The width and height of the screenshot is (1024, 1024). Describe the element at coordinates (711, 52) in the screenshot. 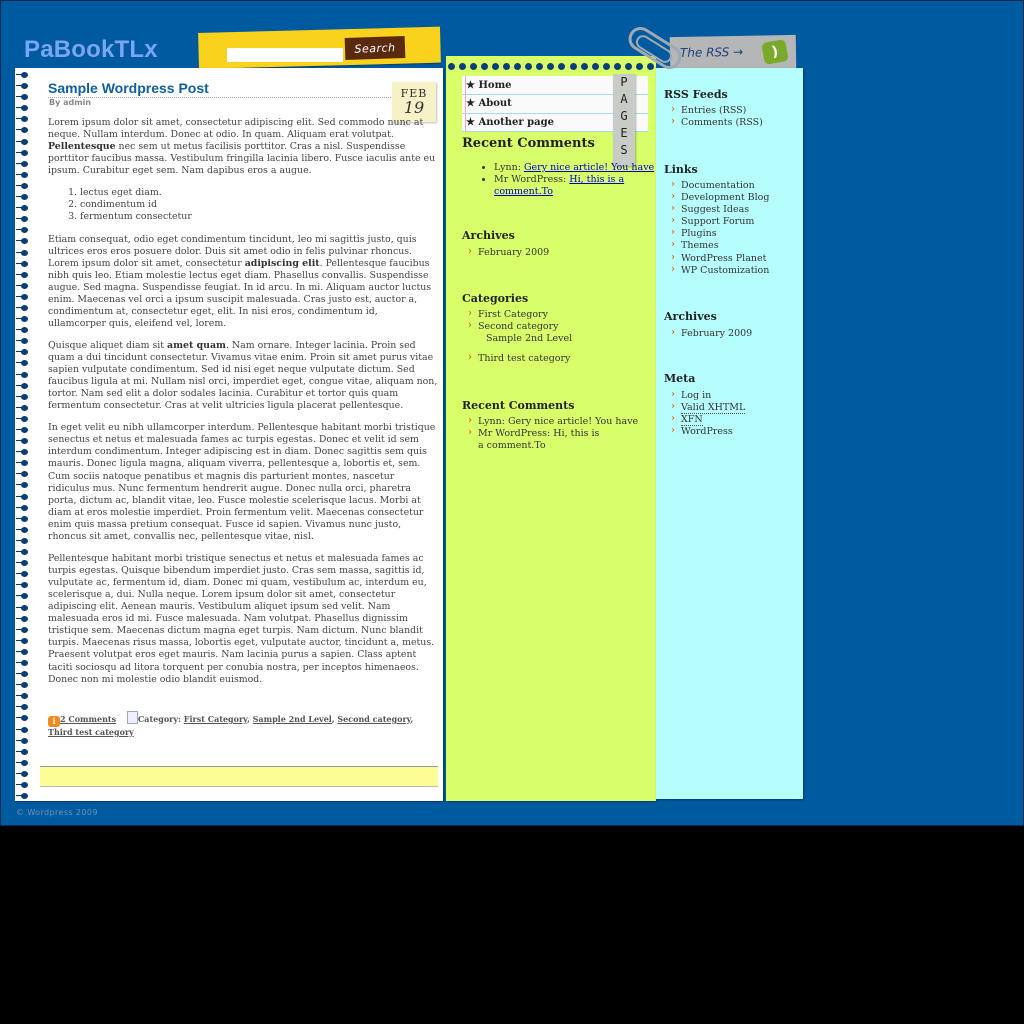

I see `rss-tag-label: The RSS →` at that location.